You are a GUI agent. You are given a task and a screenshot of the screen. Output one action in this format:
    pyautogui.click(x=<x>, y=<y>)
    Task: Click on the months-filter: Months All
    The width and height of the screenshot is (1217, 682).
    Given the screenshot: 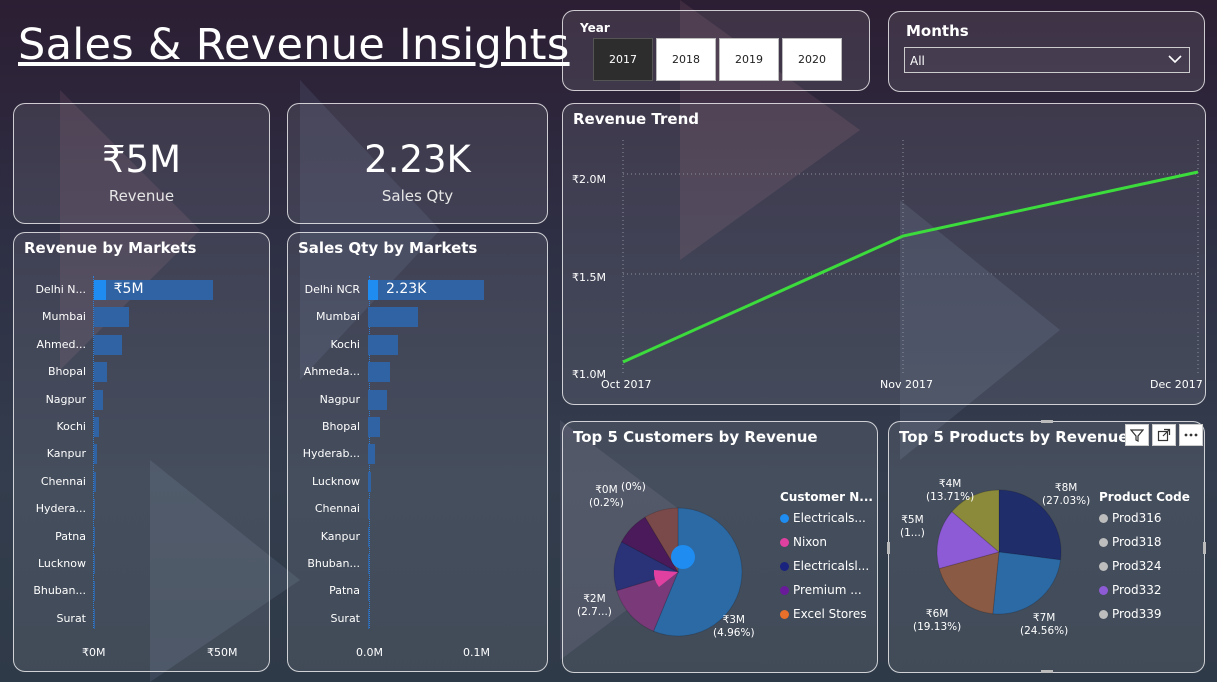 What is the action you would take?
    pyautogui.click(x=1046, y=51)
    